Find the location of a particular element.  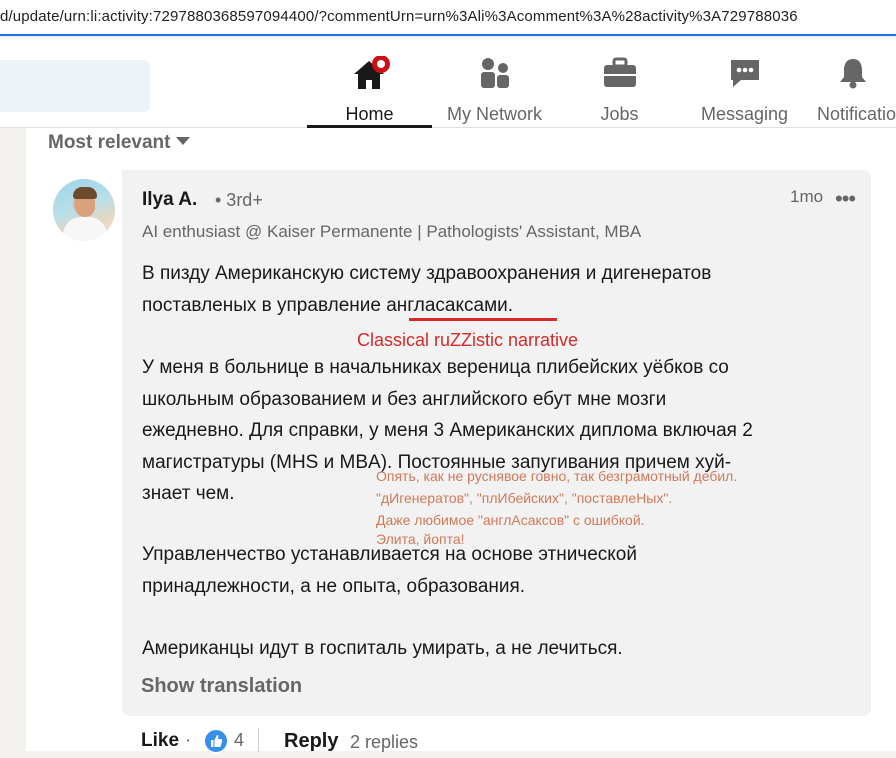

comment-author: Ilya A. is located at coordinates (169, 200).